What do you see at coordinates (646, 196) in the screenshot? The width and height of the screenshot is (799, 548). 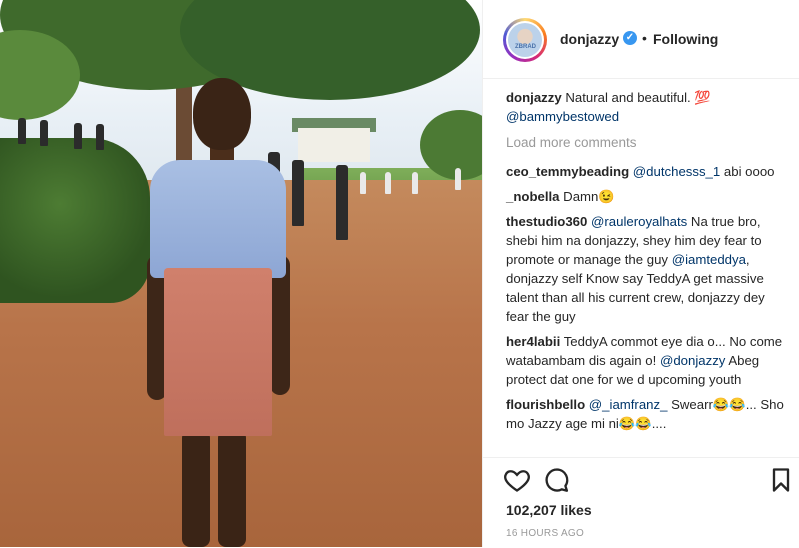 I see `comment-item: _nobella Damn😉` at bounding box center [646, 196].